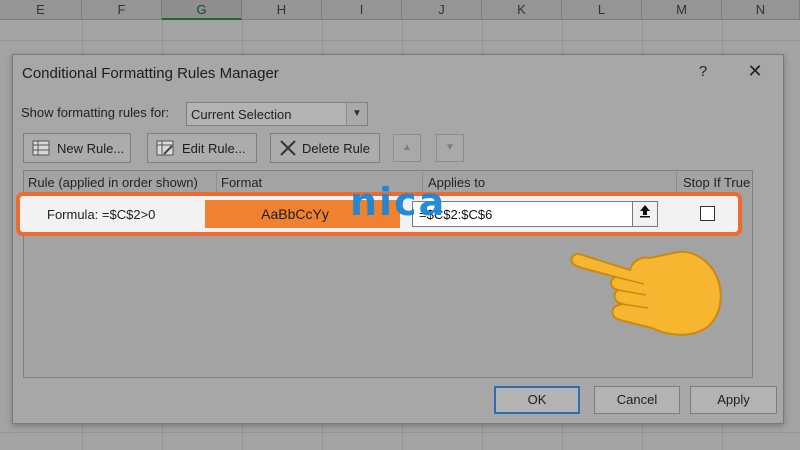  What do you see at coordinates (242, 182) in the screenshot?
I see `column-header-format: Format` at bounding box center [242, 182].